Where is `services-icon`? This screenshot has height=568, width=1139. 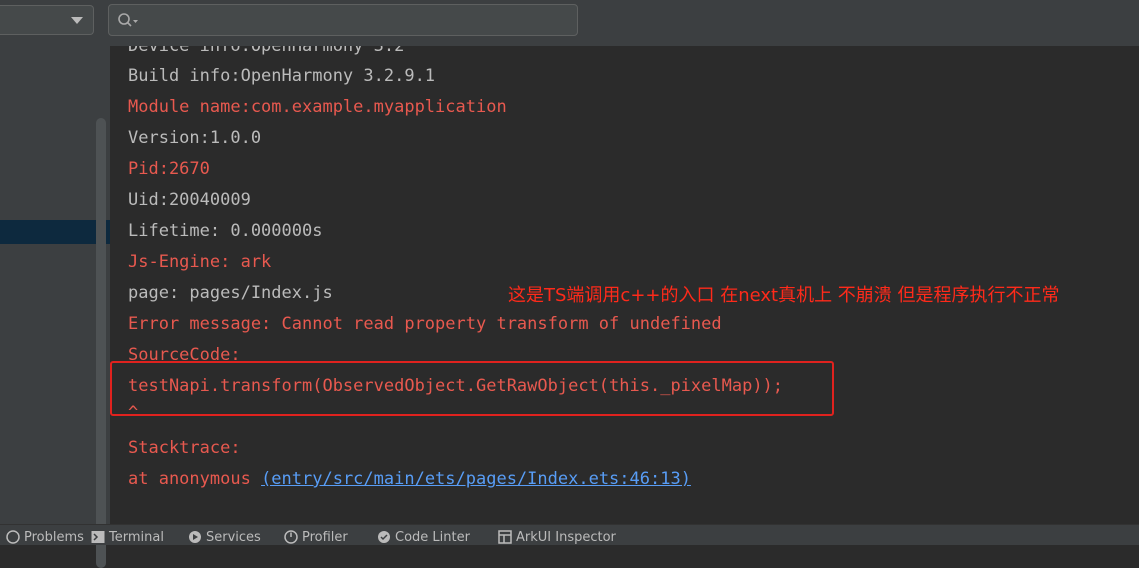 services-icon is located at coordinates (195, 537).